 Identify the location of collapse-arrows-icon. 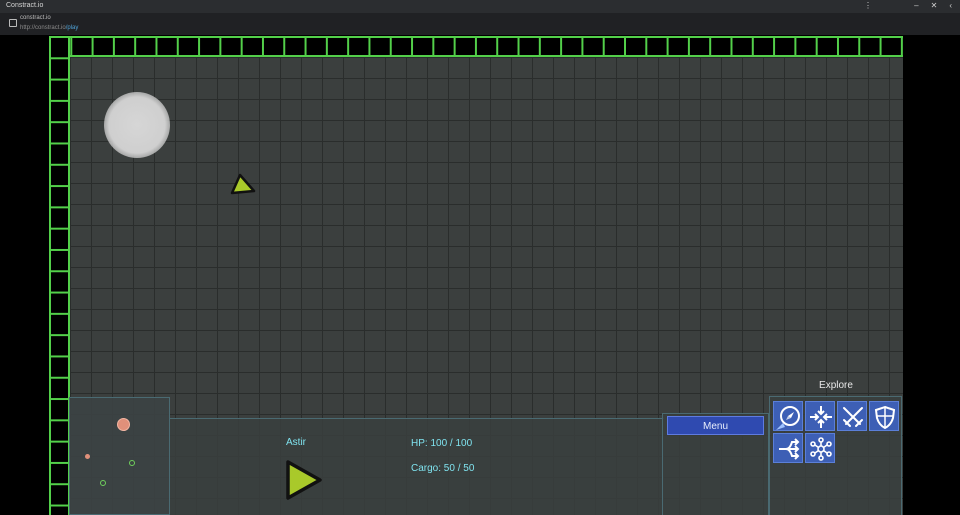
(821, 417).